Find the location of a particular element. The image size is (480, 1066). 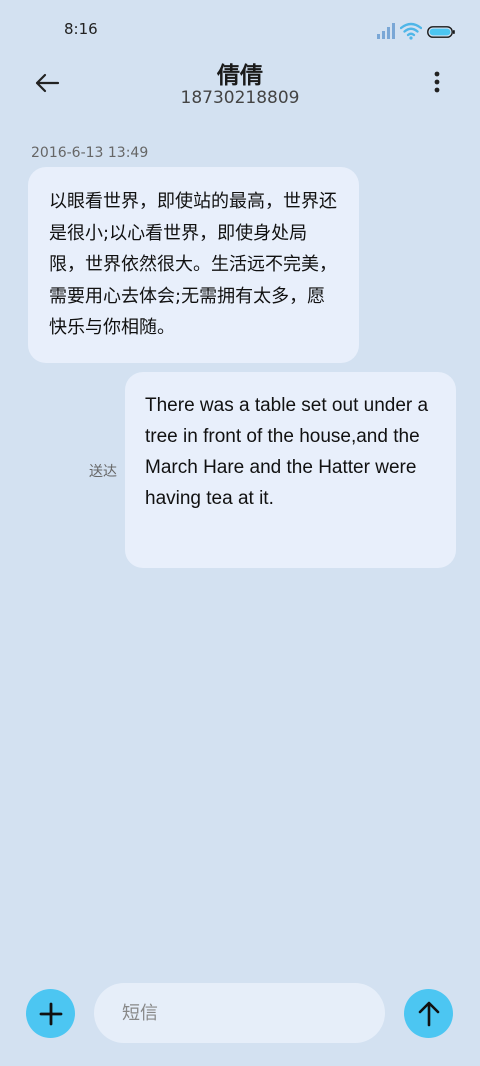

plus-icon is located at coordinates (50, 1013).